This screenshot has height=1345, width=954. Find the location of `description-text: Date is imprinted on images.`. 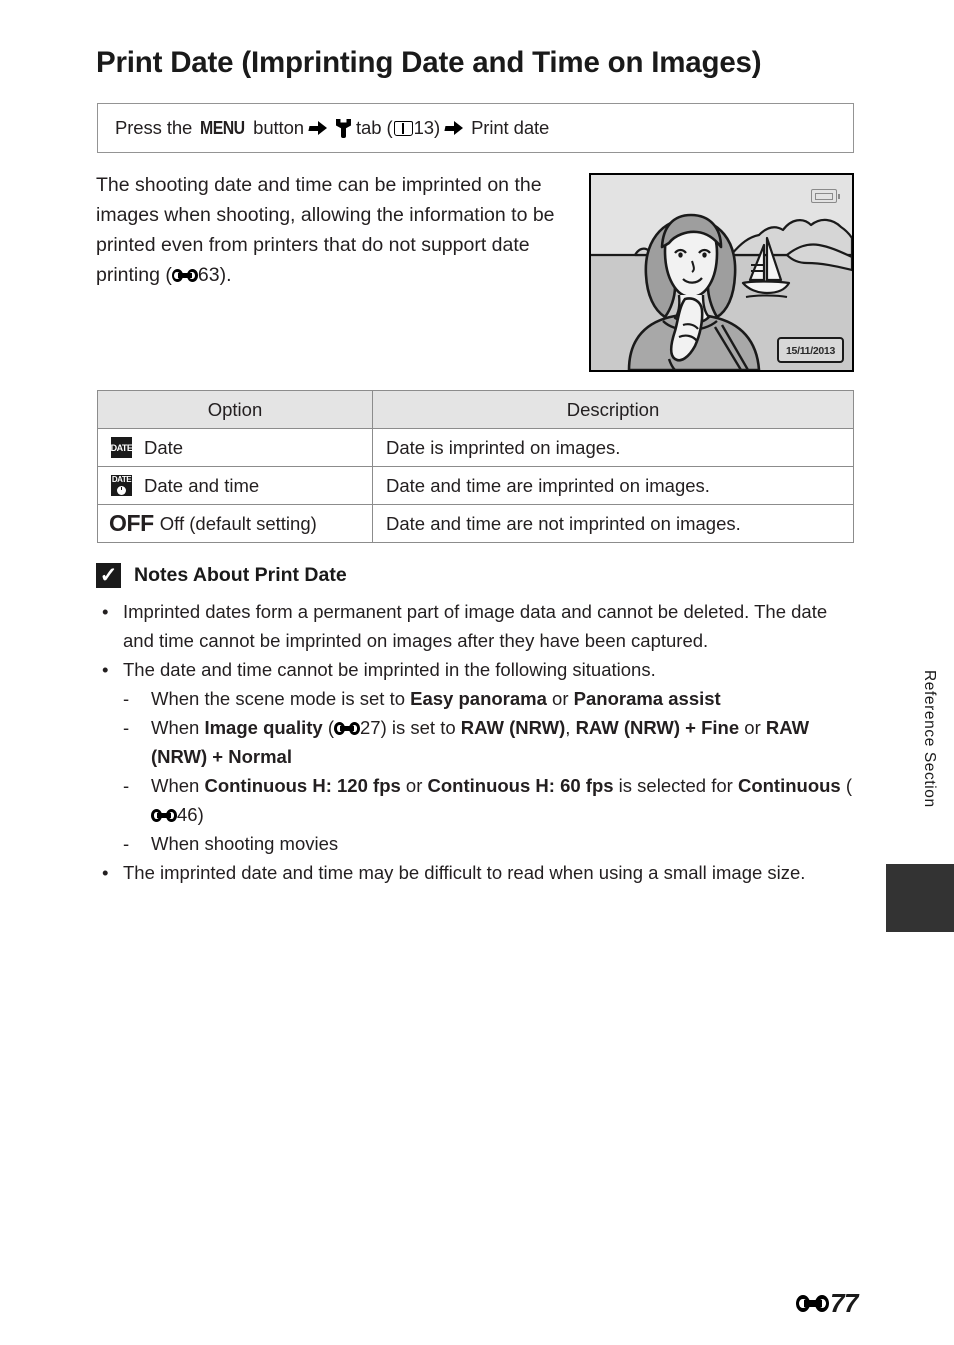

description-text: Date is imprinted on images. is located at coordinates (503, 447).